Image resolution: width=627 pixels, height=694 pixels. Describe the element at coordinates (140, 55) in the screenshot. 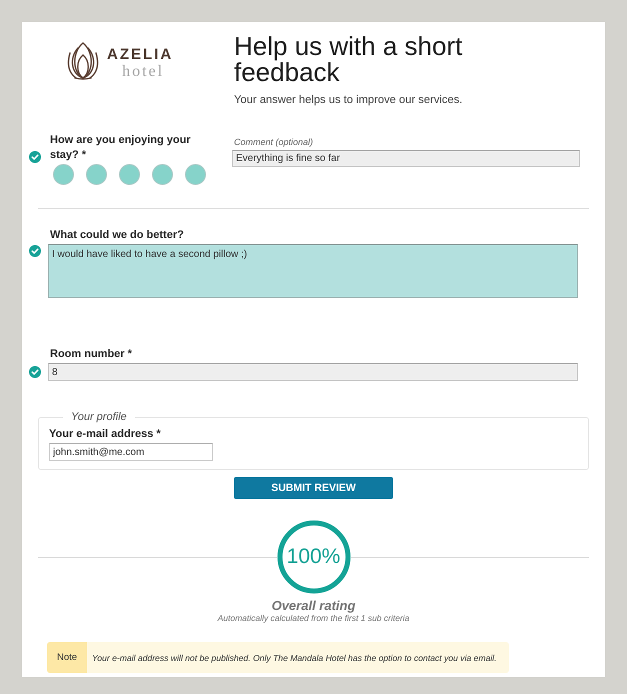

I see `logo-name: AZELIA` at that location.